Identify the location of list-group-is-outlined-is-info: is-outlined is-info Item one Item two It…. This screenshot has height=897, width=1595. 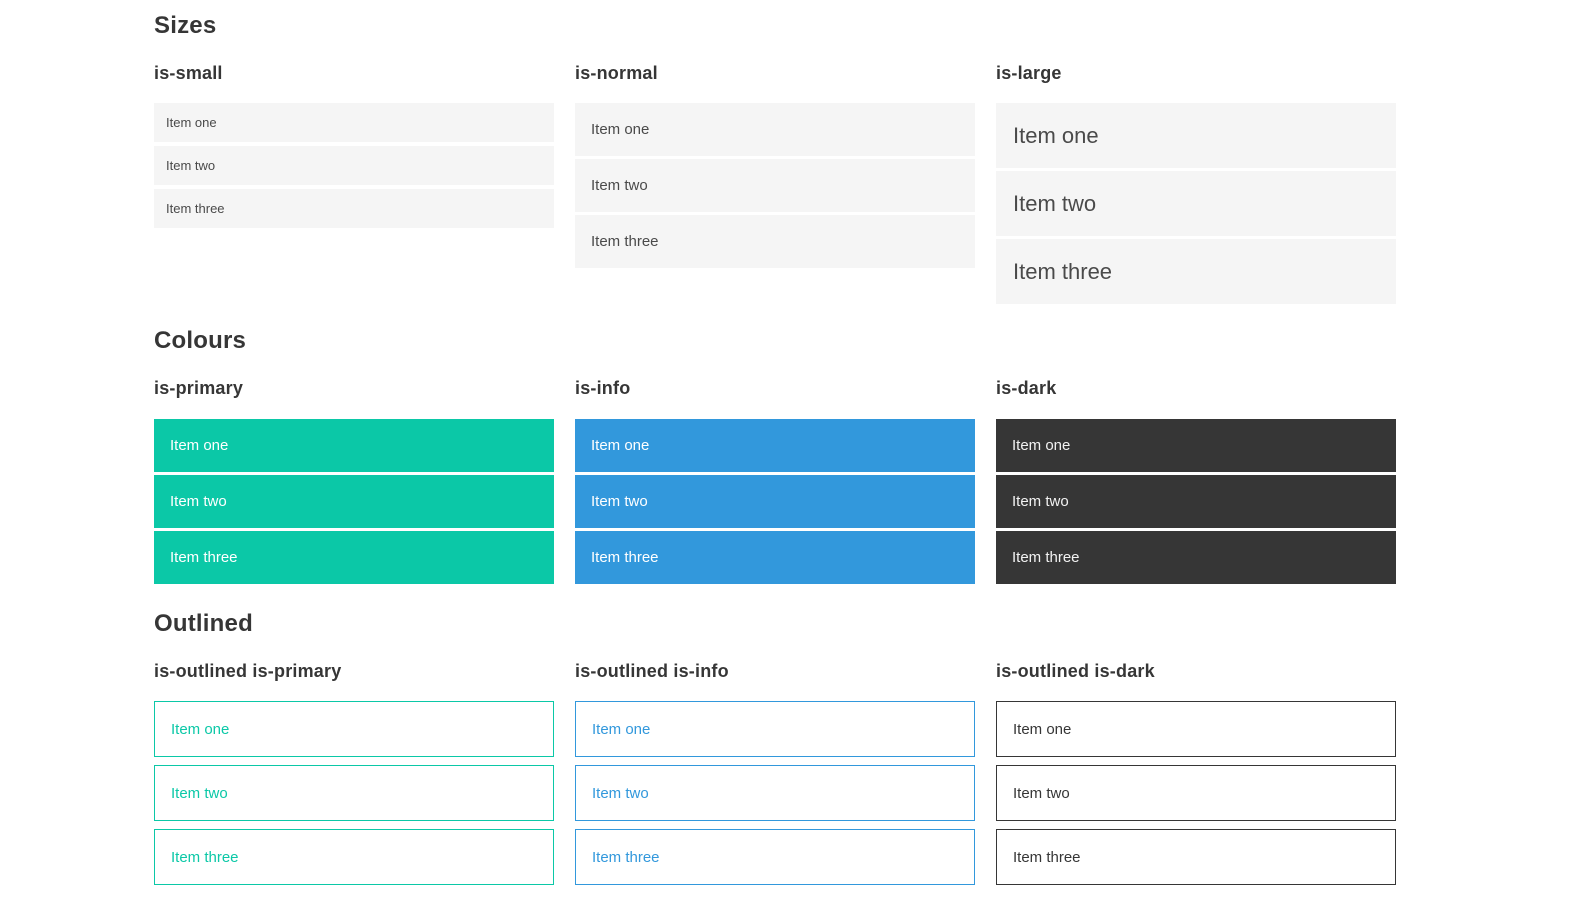
(775, 777).